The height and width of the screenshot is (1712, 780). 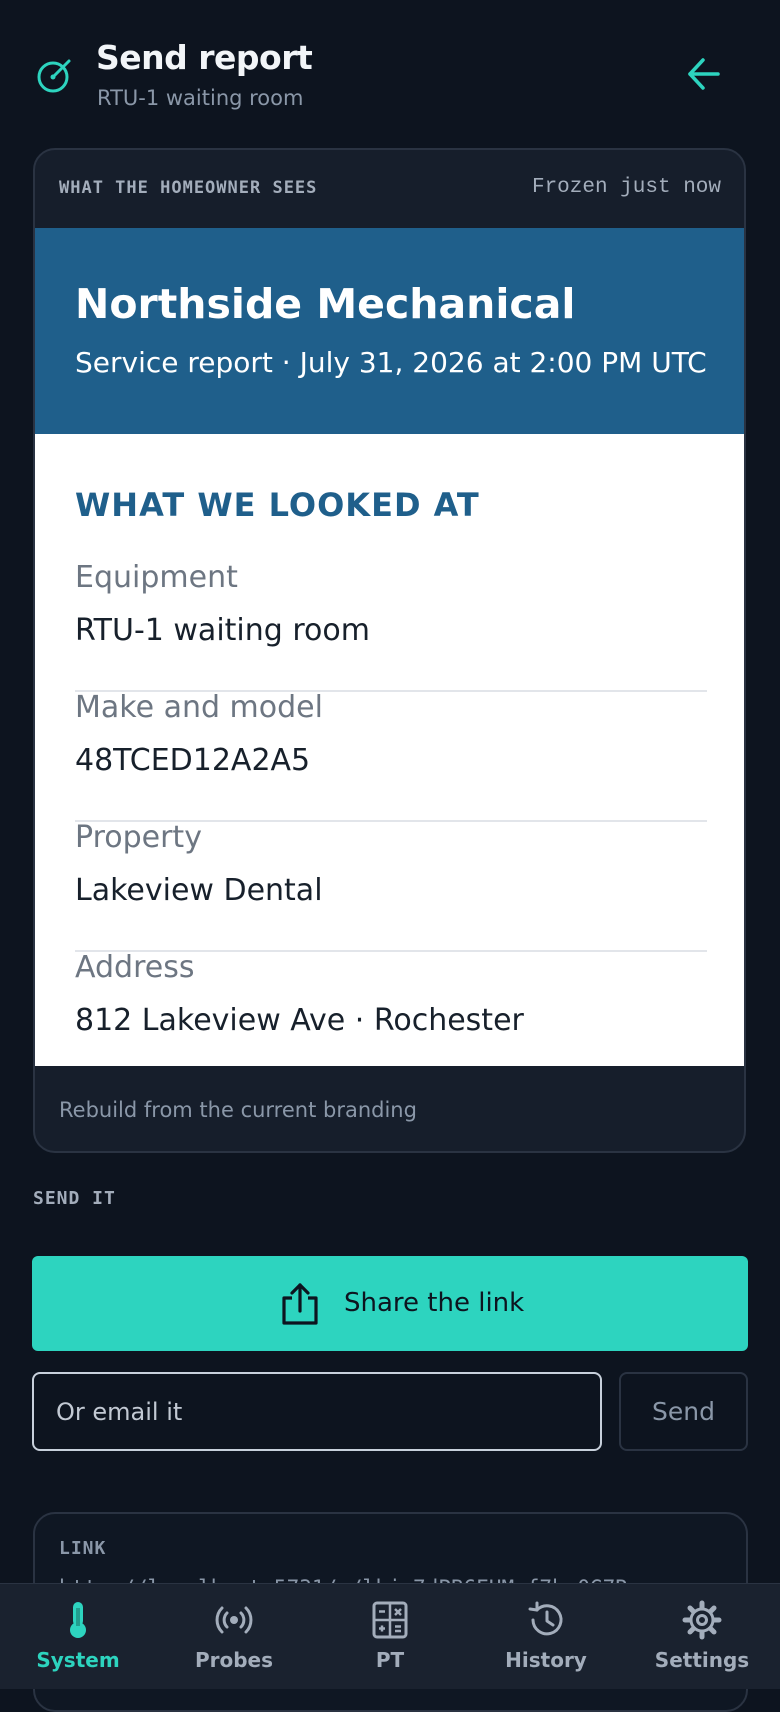 What do you see at coordinates (199, 890) in the screenshot?
I see `detail-value: Lakeview Dental` at bounding box center [199, 890].